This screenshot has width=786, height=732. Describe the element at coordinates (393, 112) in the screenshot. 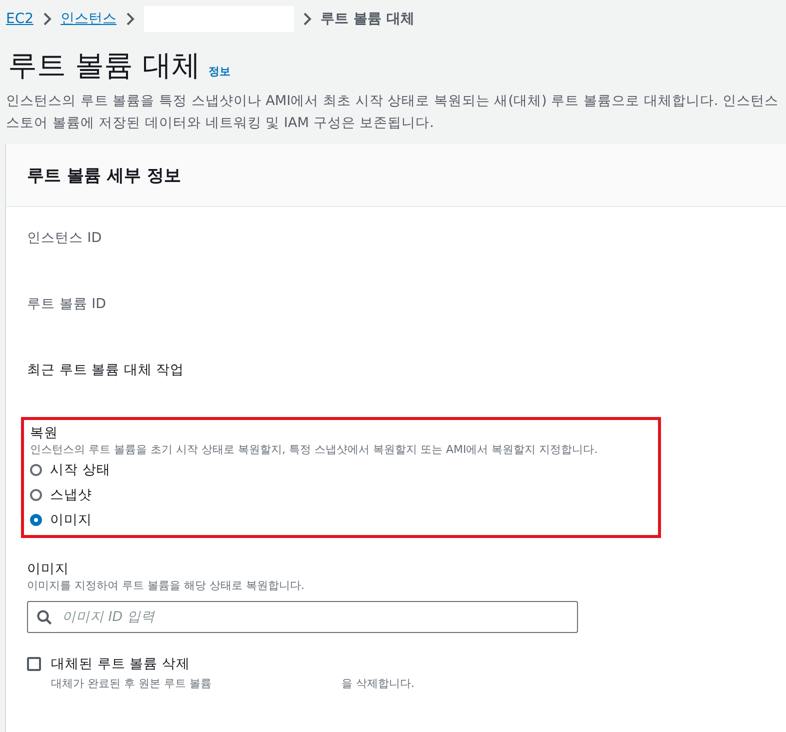

I see `page-description: 인스턴스의 루트 볼륨을 특정 스냅샷이나 AMI에서 최초 시작 상태로 복원되는 새(대체) 루트 볼륨으로 대체합니다. 인스턴스 스토어 볼륨에 저장된 데이터와 네트워킹 및 IAM 구성은 보존됩니다.` at that location.